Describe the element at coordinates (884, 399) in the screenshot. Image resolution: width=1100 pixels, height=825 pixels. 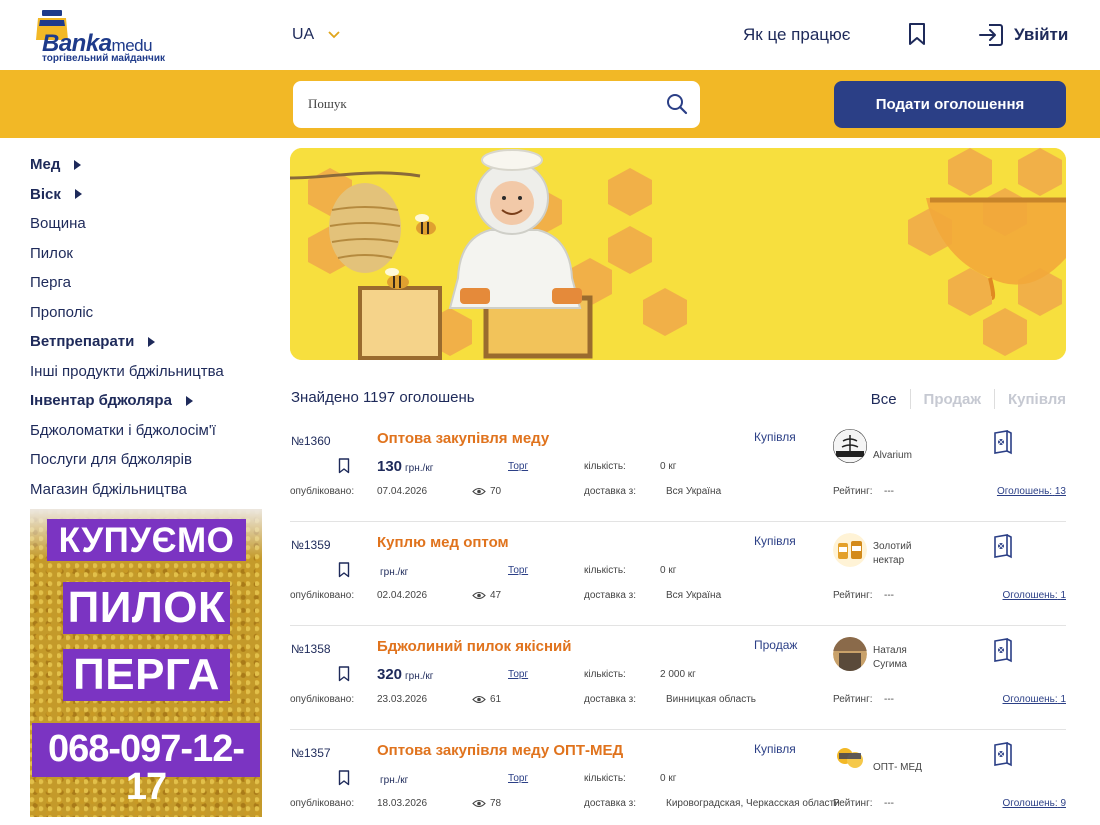
I see `filter-tab: Все` at that location.